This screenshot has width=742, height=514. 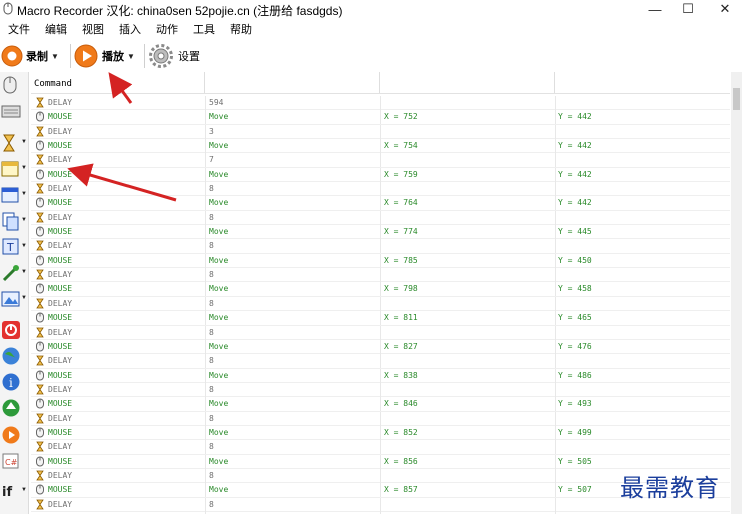 I want to click on insert-clipboard-button: ▼, so click(x=14, y=221).